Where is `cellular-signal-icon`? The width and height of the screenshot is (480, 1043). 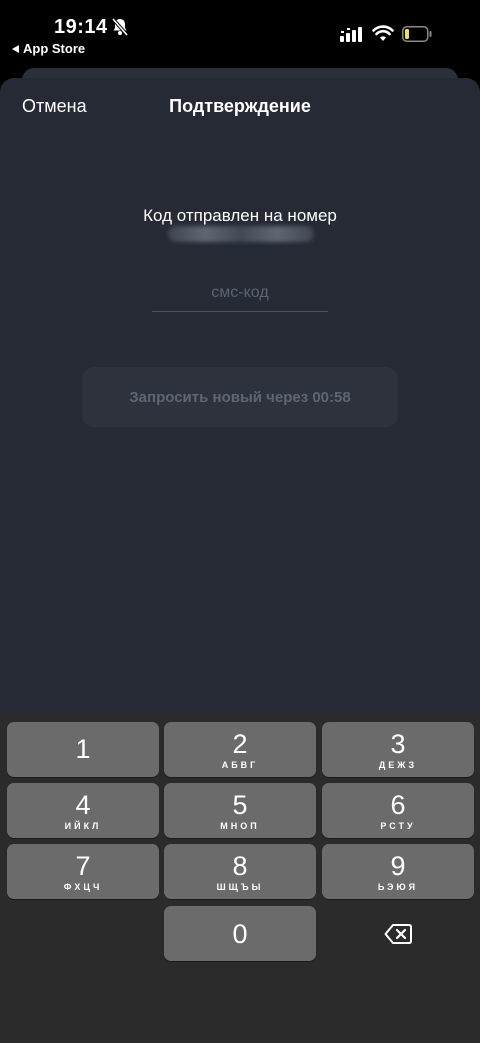
cellular-signal-icon is located at coordinates (351, 34).